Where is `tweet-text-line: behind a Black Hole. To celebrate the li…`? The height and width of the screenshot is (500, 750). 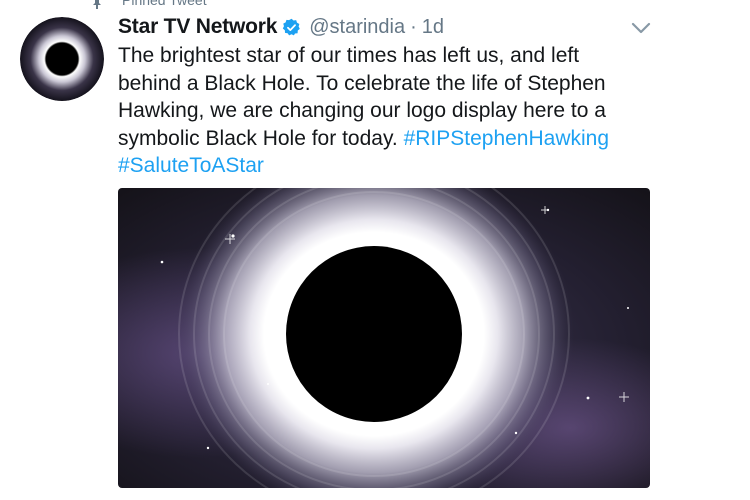
tweet-text-line: behind a Black Hole. To celebrate the li… is located at coordinates (362, 83).